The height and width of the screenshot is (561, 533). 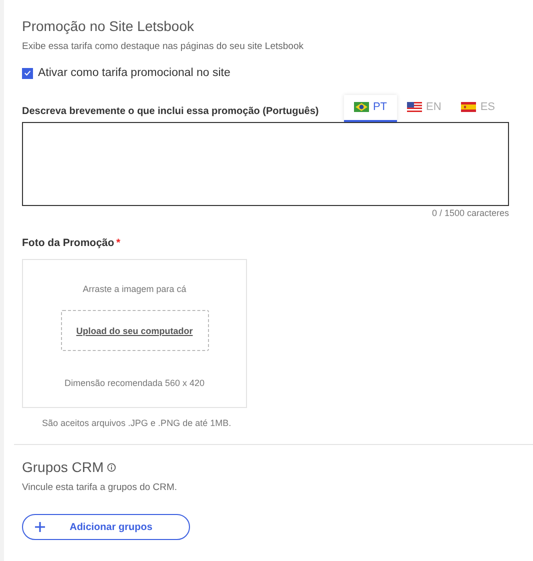 What do you see at coordinates (170, 112) in the screenshot?
I see `field-label: Descreva brevemente o que inclui essa promoção (Português)` at bounding box center [170, 112].